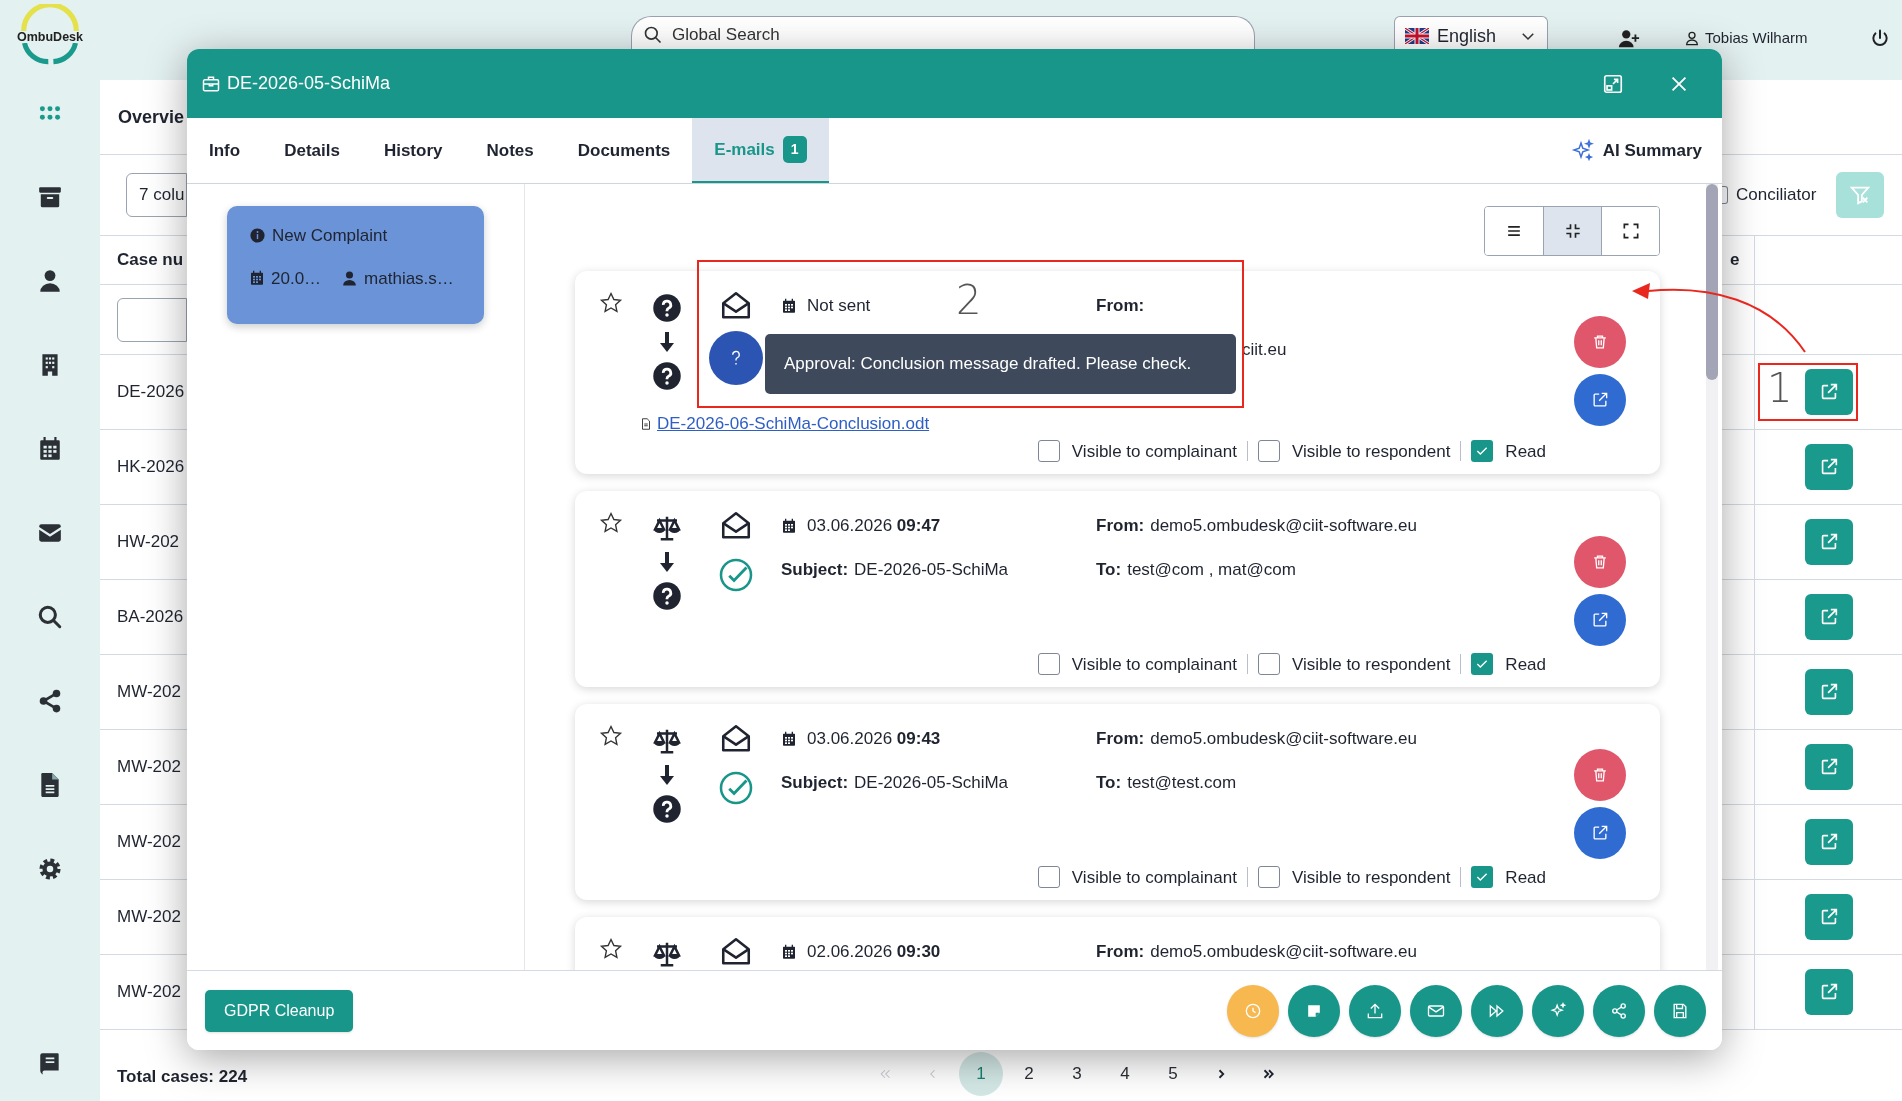  Describe the element at coordinates (225, 150) in the screenshot. I see `tab: Info` at that location.